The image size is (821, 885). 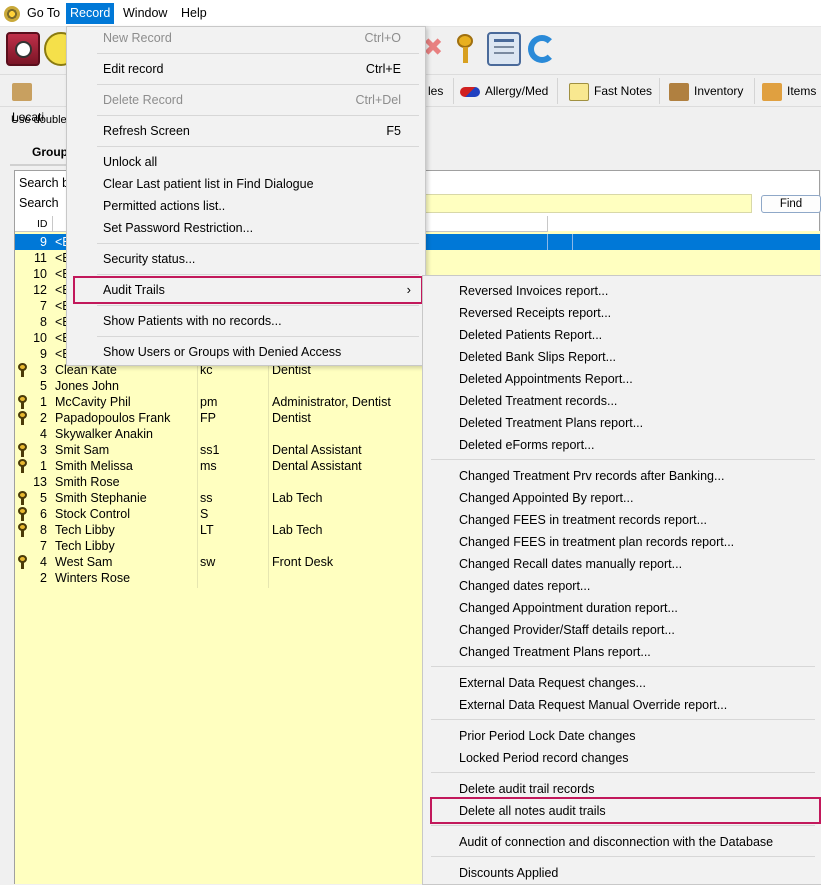 I want to click on menu-window: Window, so click(x=145, y=13).